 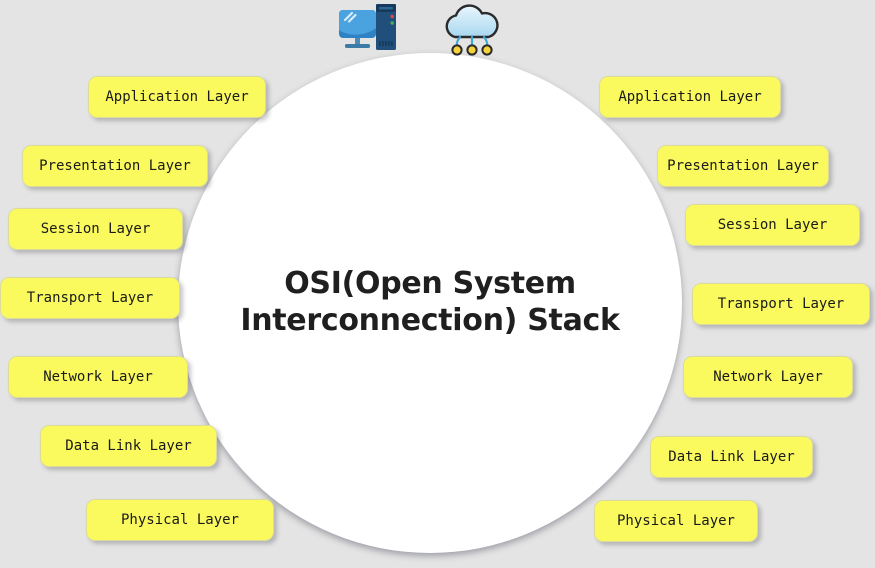 What do you see at coordinates (369, 29) in the screenshot?
I see `desktop-computer-icon` at bounding box center [369, 29].